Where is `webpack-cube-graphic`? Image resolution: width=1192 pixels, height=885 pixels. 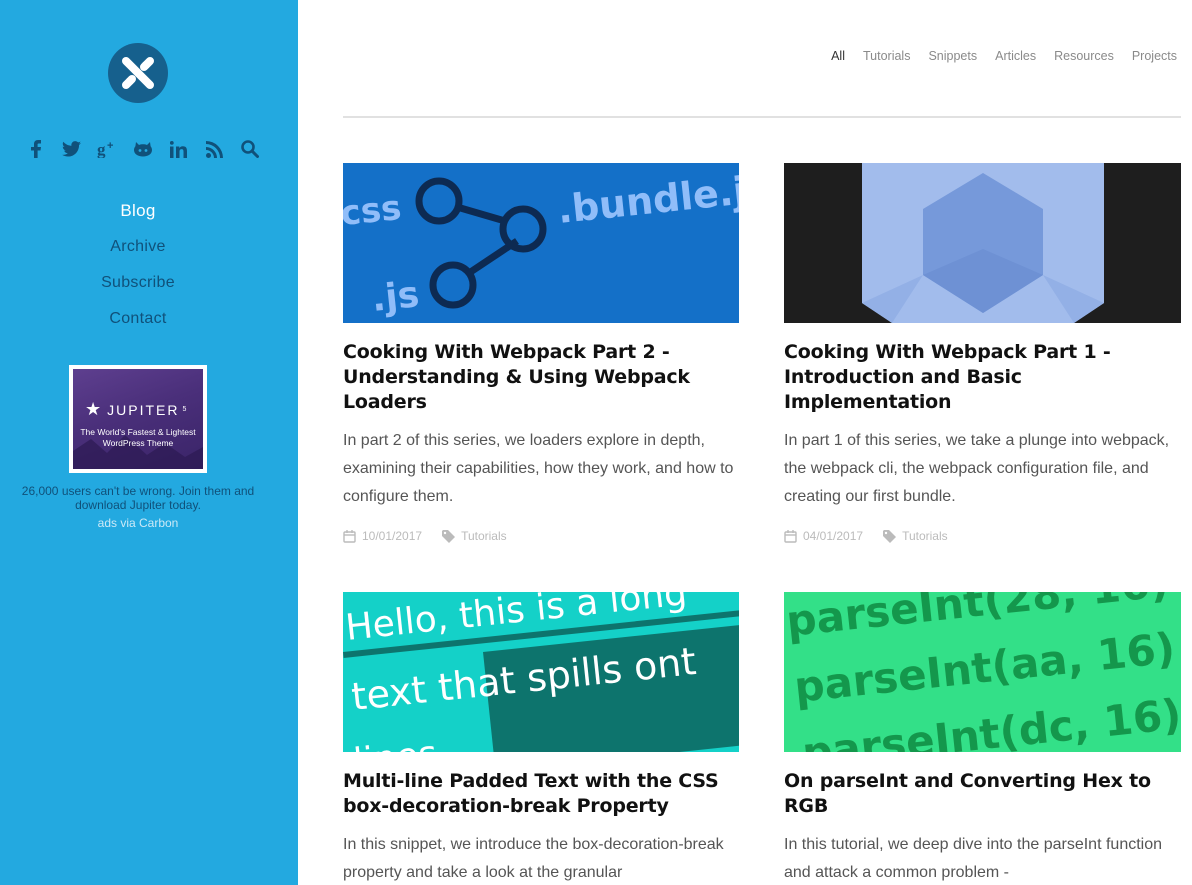
webpack-cube-graphic is located at coordinates (983, 243).